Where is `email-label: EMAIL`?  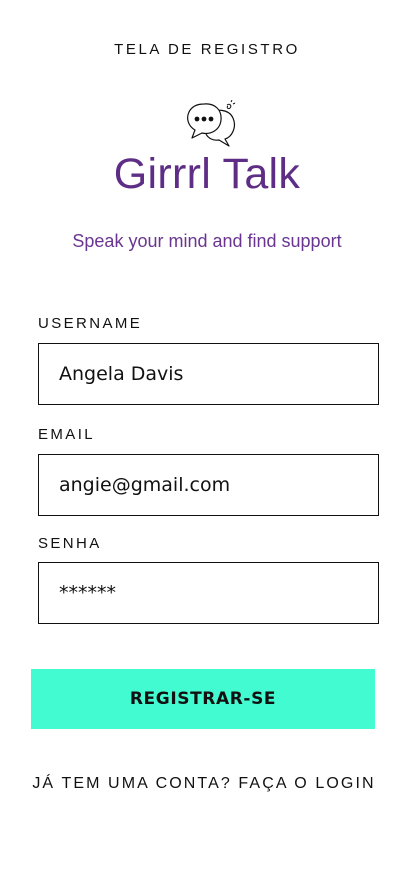
email-label: EMAIL is located at coordinates (67, 434).